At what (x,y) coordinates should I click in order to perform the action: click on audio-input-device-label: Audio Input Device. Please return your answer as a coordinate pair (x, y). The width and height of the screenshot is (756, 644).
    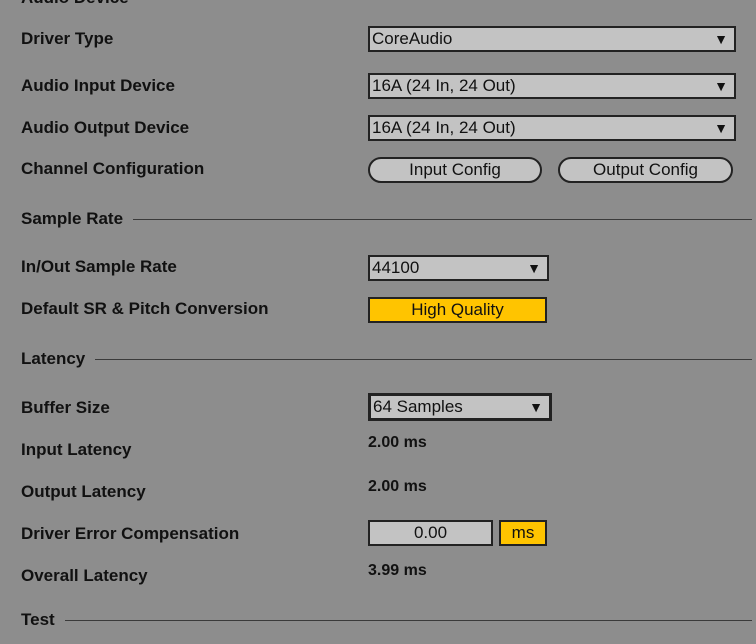
    Looking at the image, I should click on (98, 85).